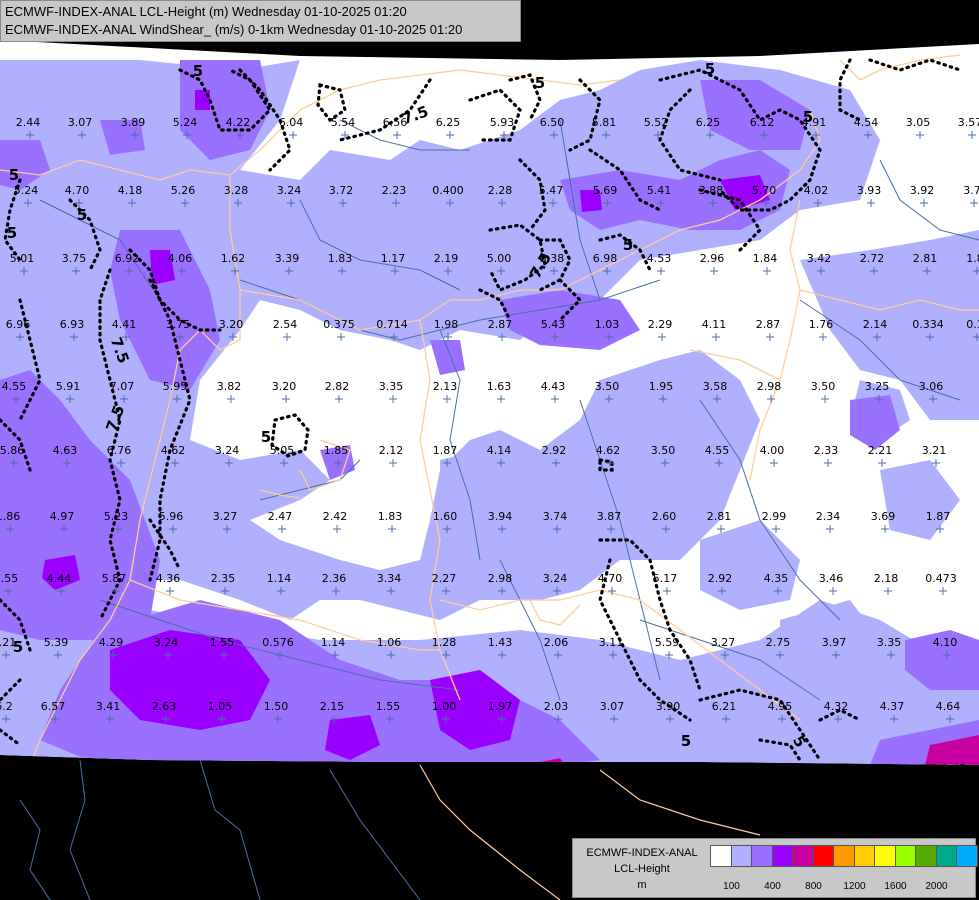 The image size is (979, 900). I want to click on windshear-value-label: 5.24, so click(185, 122).